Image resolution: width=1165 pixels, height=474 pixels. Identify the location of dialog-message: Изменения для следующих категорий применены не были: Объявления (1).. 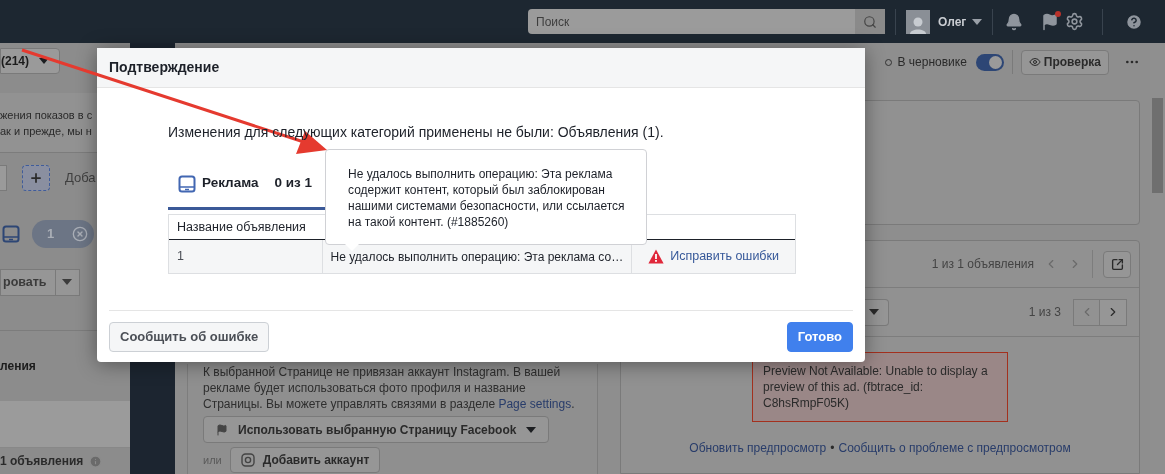
(416, 132).